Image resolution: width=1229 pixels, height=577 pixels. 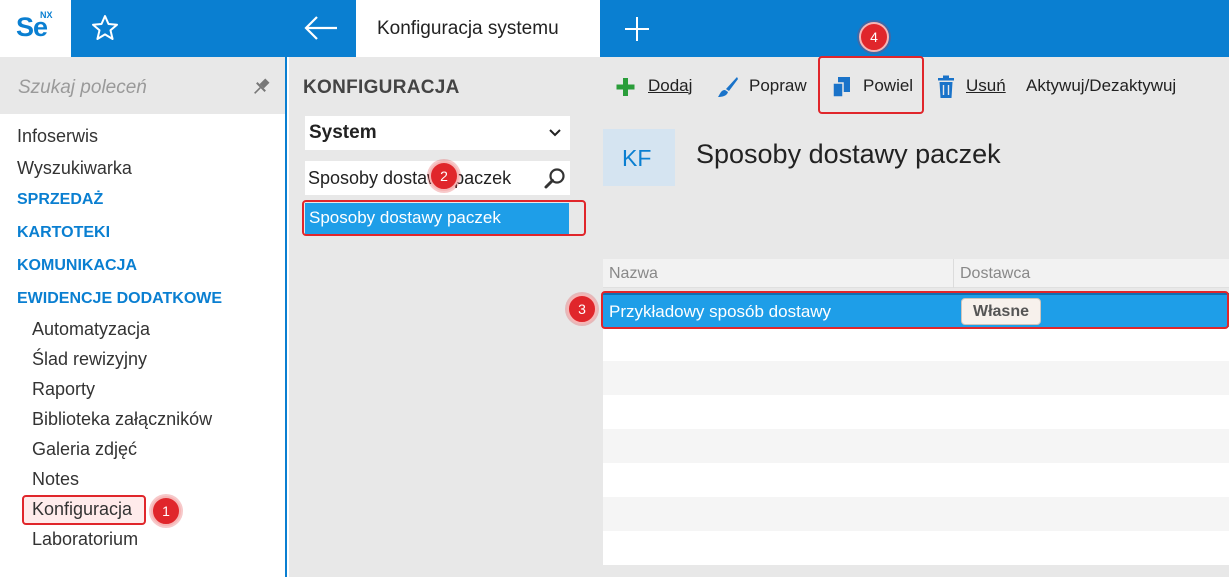 I want to click on column-header-dostawca: Dostawca, so click(x=995, y=274).